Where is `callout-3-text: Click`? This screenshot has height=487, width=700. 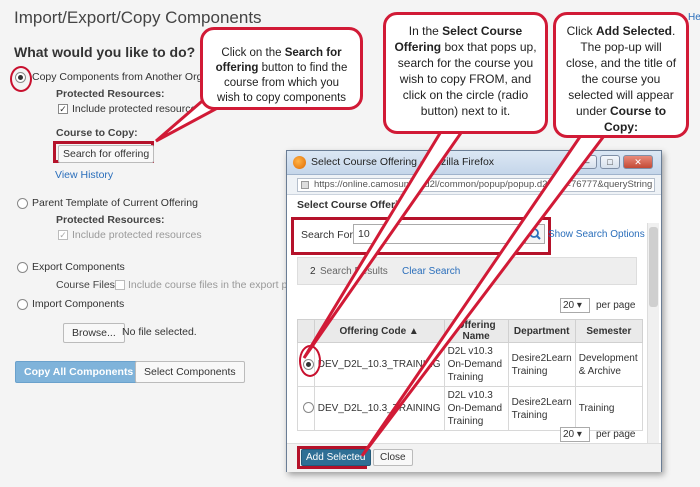 callout-3-text: Click is located at coordinates (579, 31).